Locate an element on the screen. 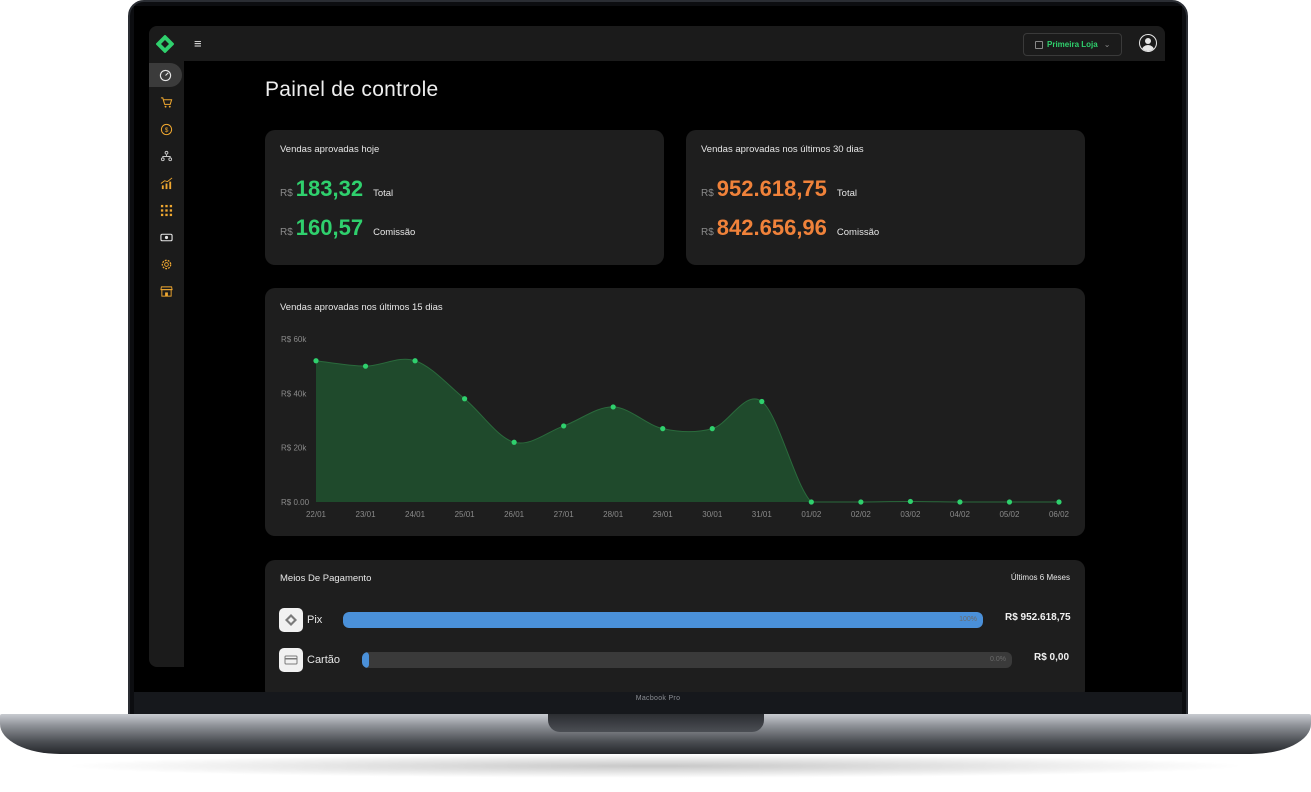 This screenshot has height=792, width=1311. sidebar-item-withdrawals is located at coordinates (166, 237).